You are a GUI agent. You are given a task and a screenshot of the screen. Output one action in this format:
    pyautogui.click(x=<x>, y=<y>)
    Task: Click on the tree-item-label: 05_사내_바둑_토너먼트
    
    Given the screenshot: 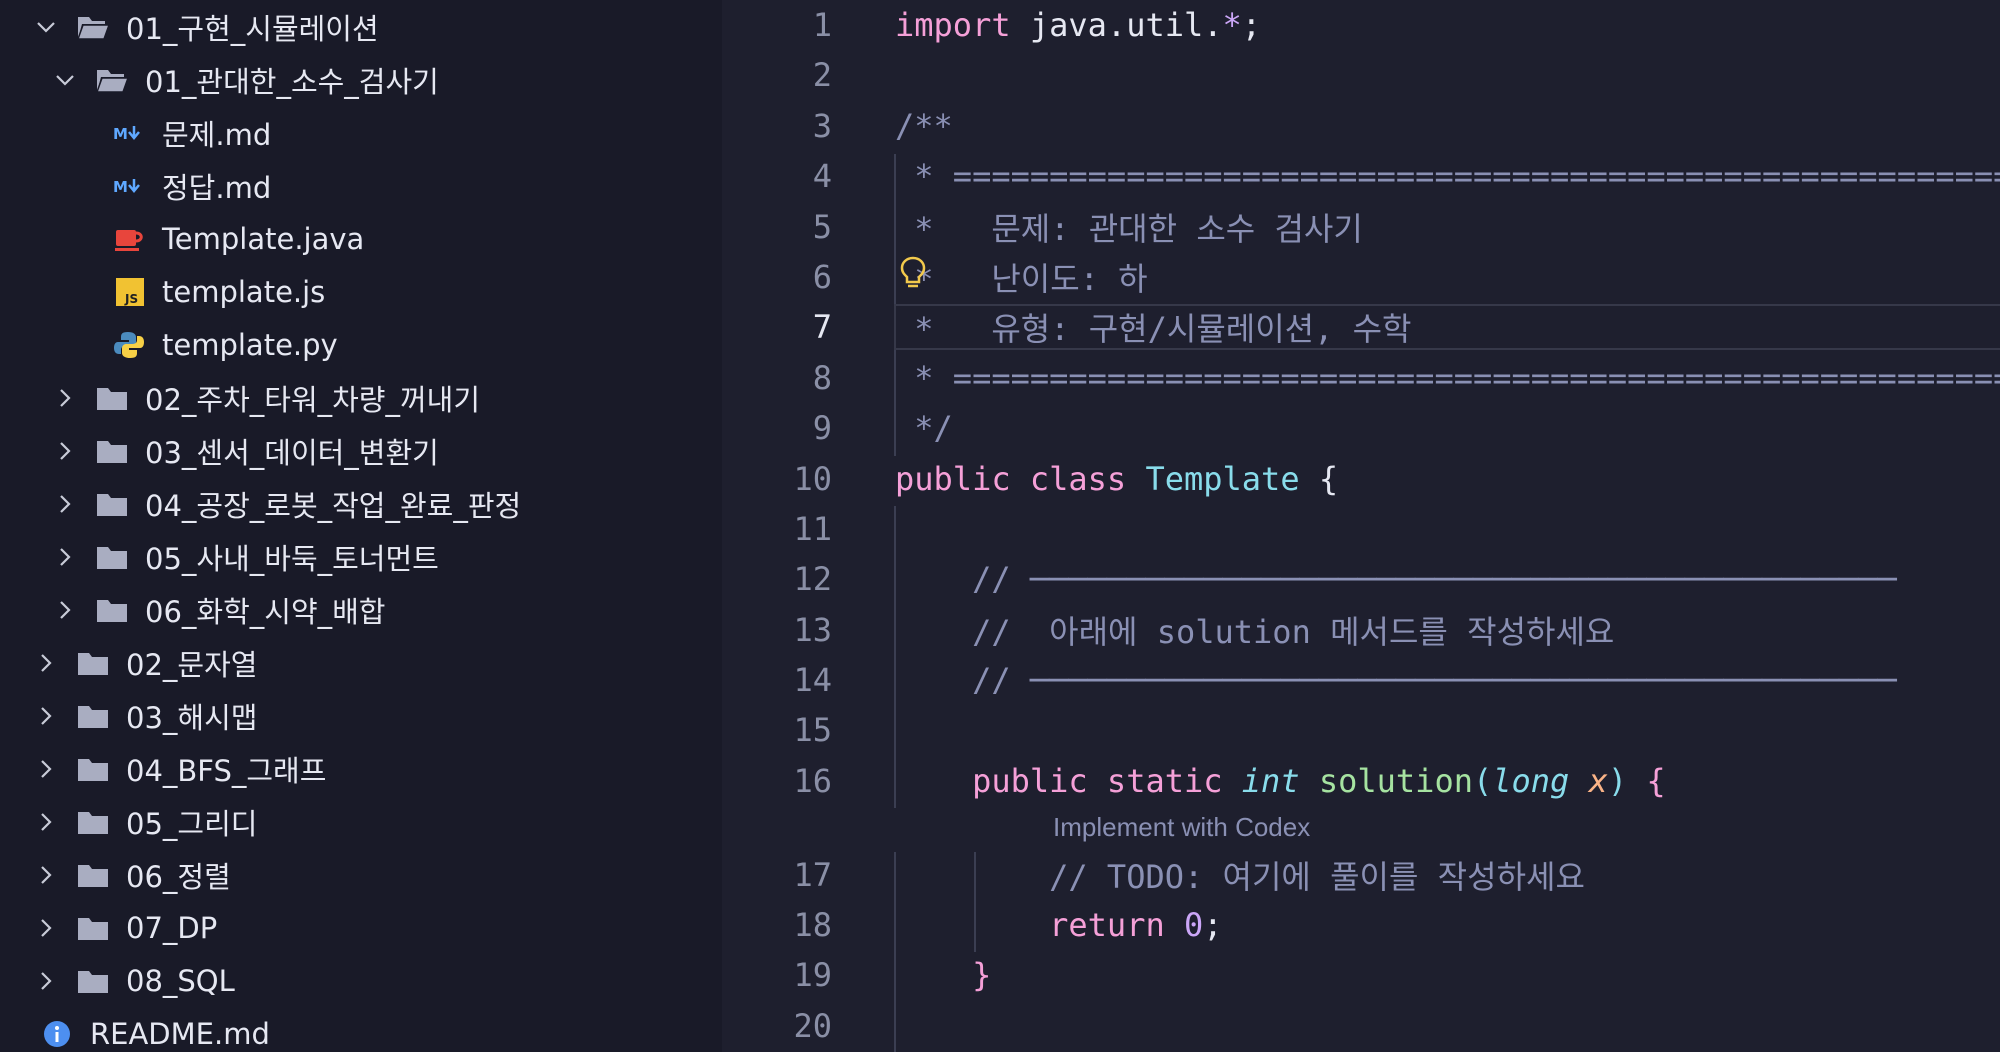 What is the action you would take?
    pyautogui.click(x=292, y=558)
    